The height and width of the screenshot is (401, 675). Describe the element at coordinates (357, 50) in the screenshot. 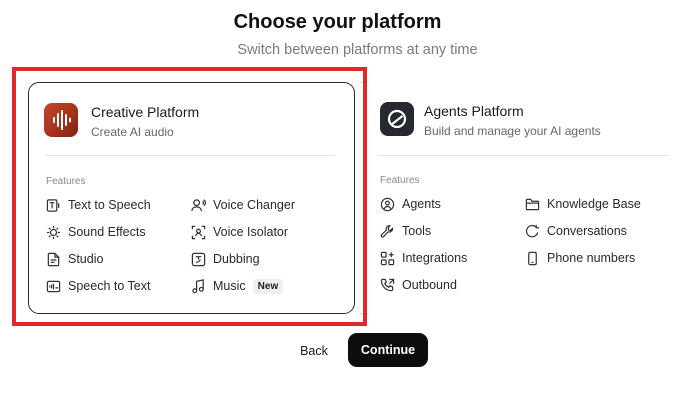

I see `page-subtitle: Switch between platforms at any time` at that location.